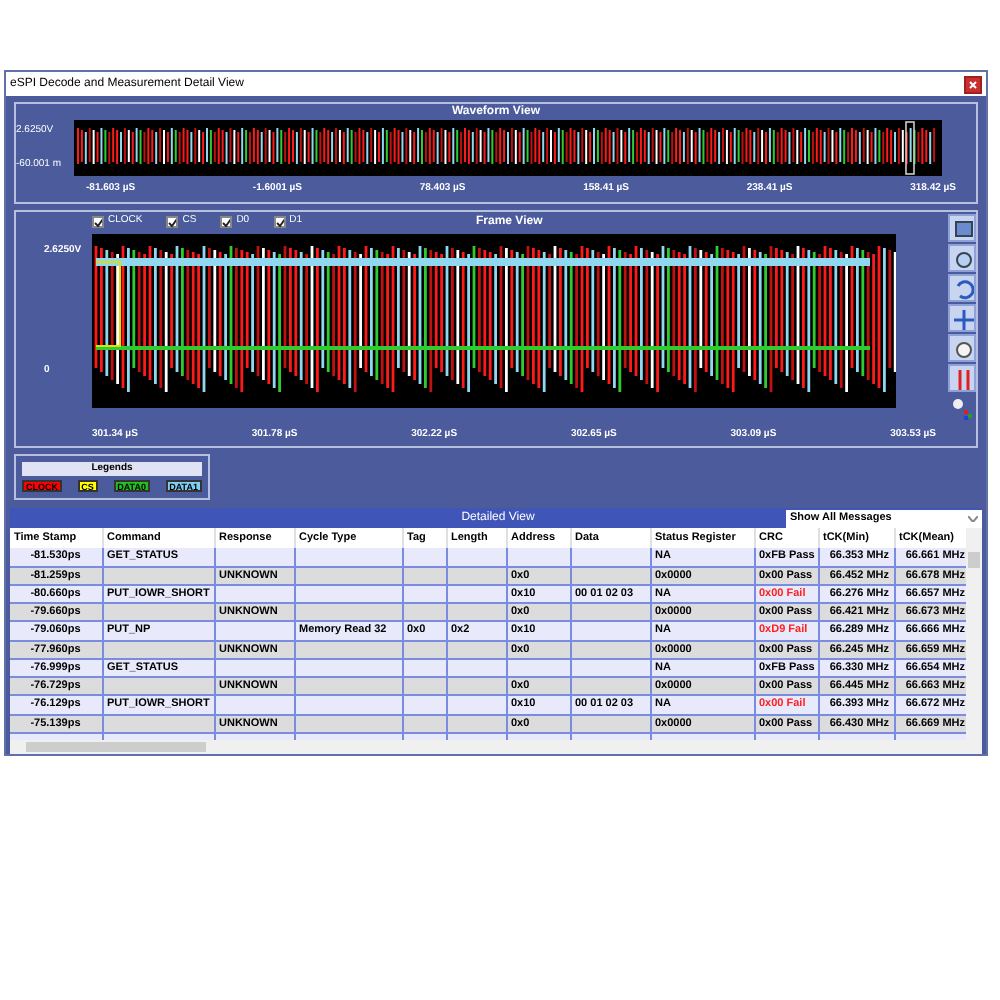 This screenshot has width=1000, height=1000. What do you see at coordinates (973, 518) in the screenshot?
I see `chevron-icon` at bounding box center [973, 518].